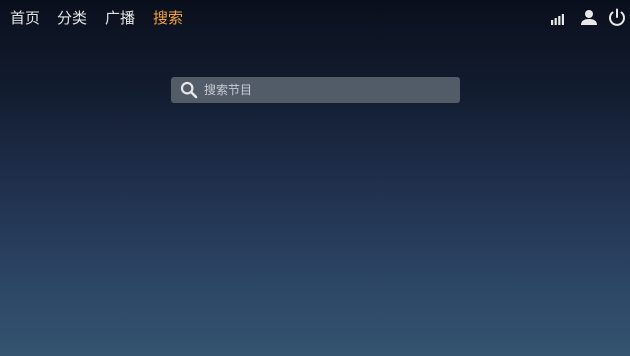 This screenshot has height=356, width=630. What do you see at coordinates (329, 90) in the screenshot?
I see `search-input` at bounding box center [329, 90].